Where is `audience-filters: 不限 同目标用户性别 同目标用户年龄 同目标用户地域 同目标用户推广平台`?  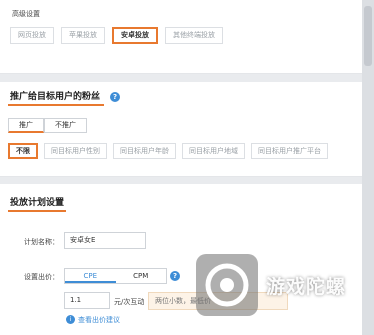 audience-filters: 不限 同目标用户性别 同目标用户年龄 同目标用户地域 同目标用户推广平台 is located at coordinates (168, 151).